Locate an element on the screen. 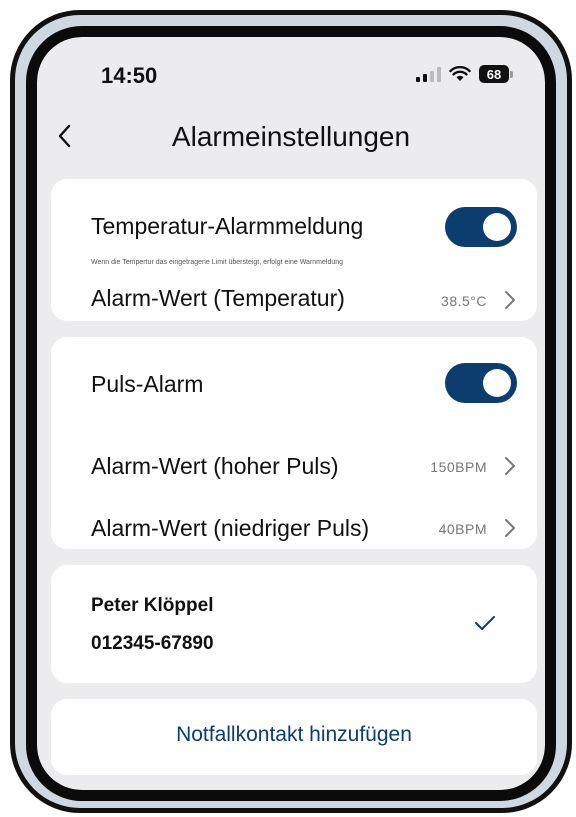  checkmark-icon is located at coordinates (485, 623).